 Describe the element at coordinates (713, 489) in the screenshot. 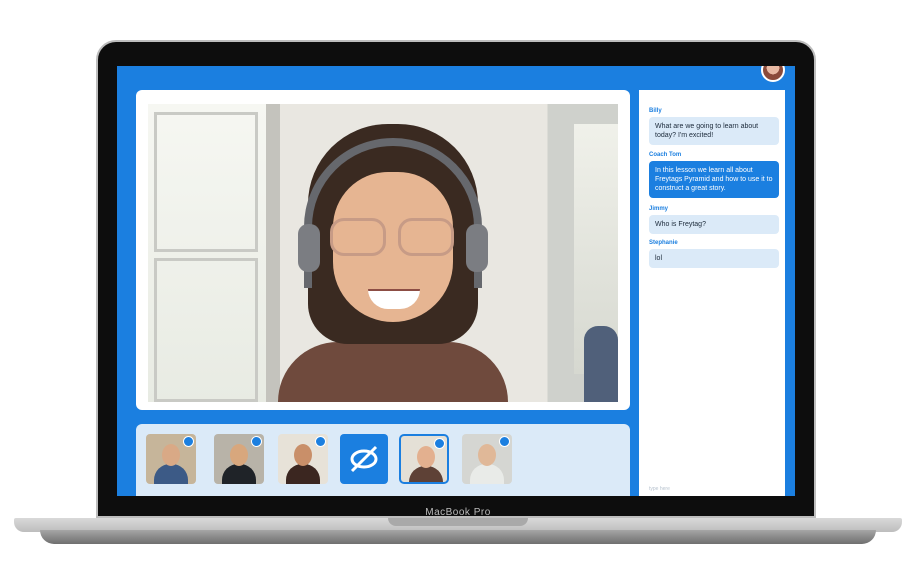

I see `chat-input: type here` at that location.